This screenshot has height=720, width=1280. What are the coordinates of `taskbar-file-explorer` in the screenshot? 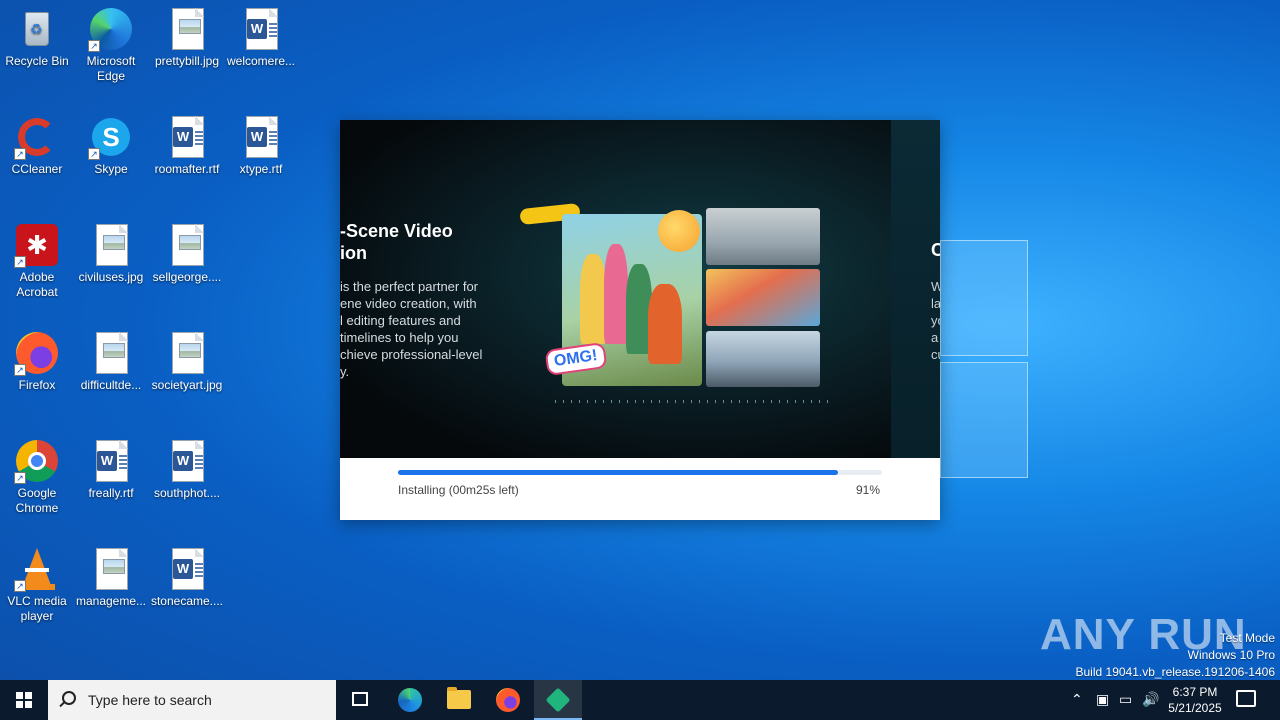 It's located at (459, 700).